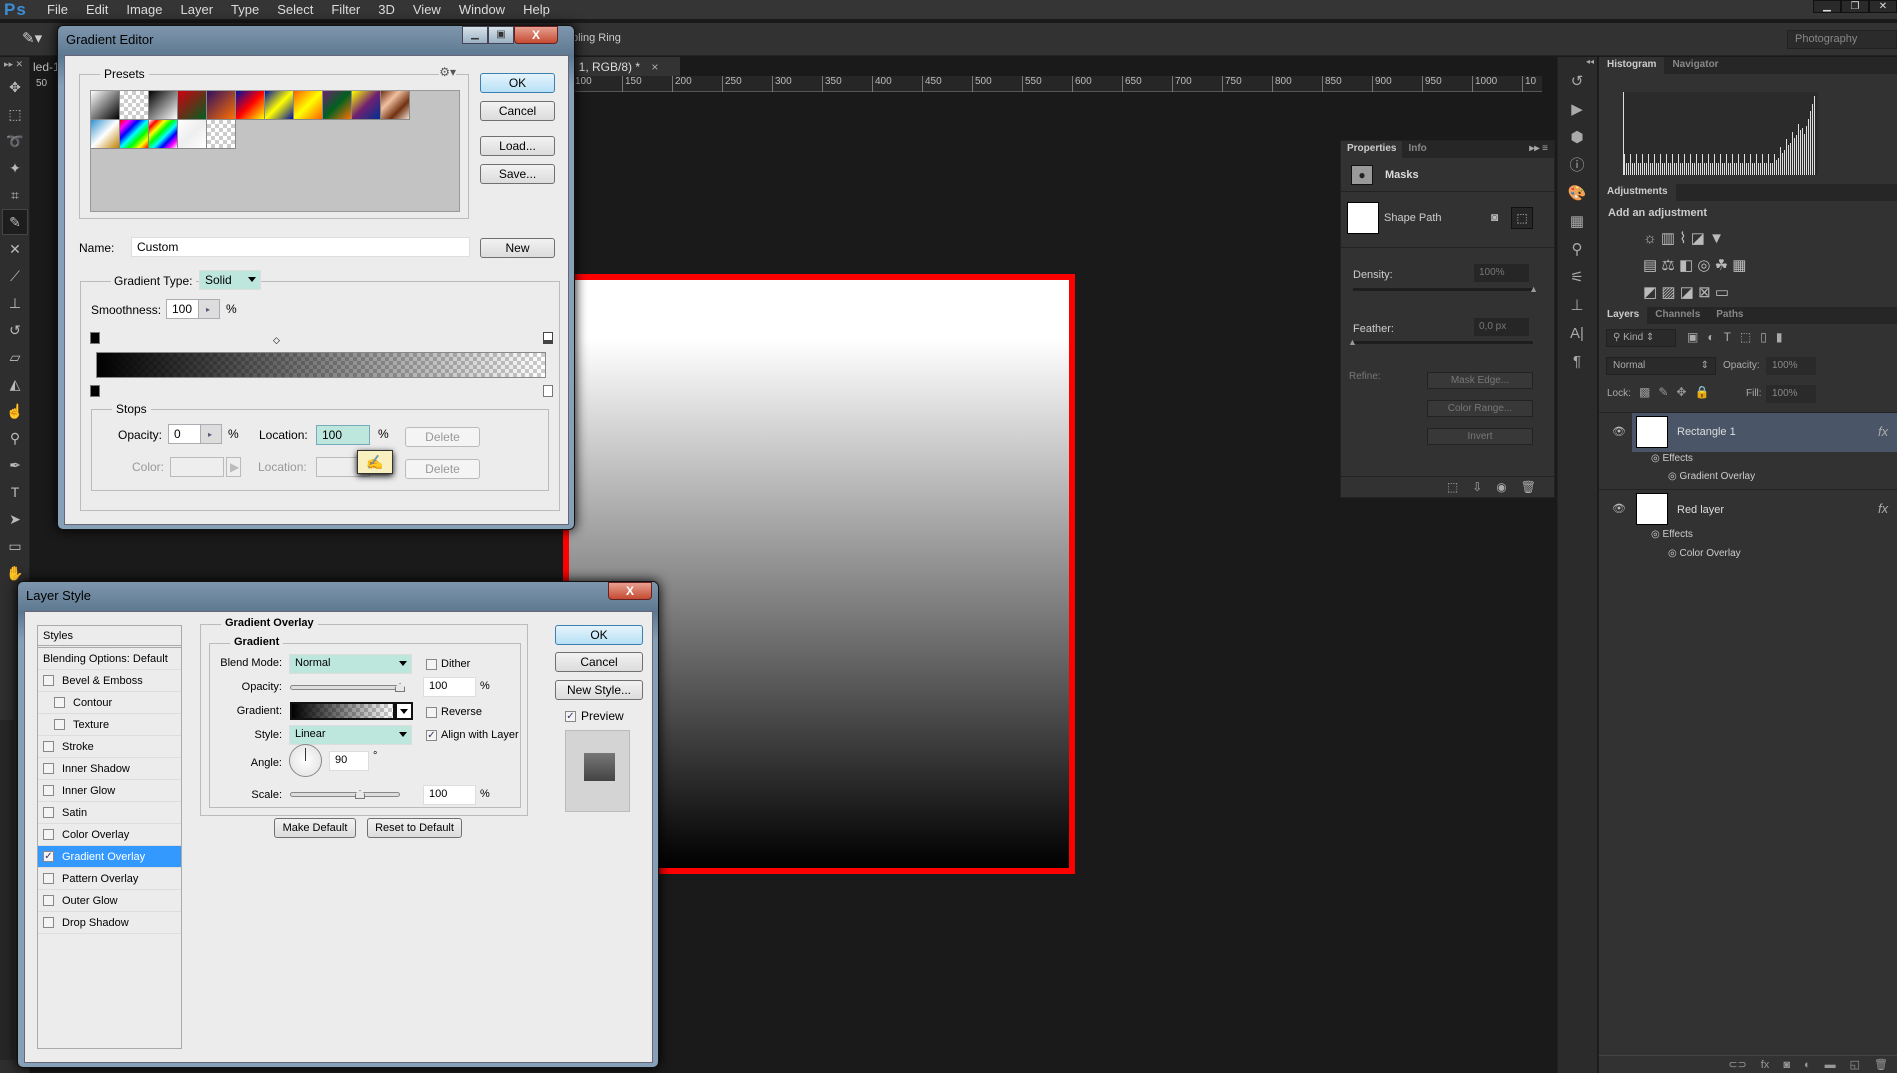 The image size is (1897, 1073). Describe the element at coordinates (1577, 62) in the screenshot. I see `collapse-icon: ◂◂` at that location.